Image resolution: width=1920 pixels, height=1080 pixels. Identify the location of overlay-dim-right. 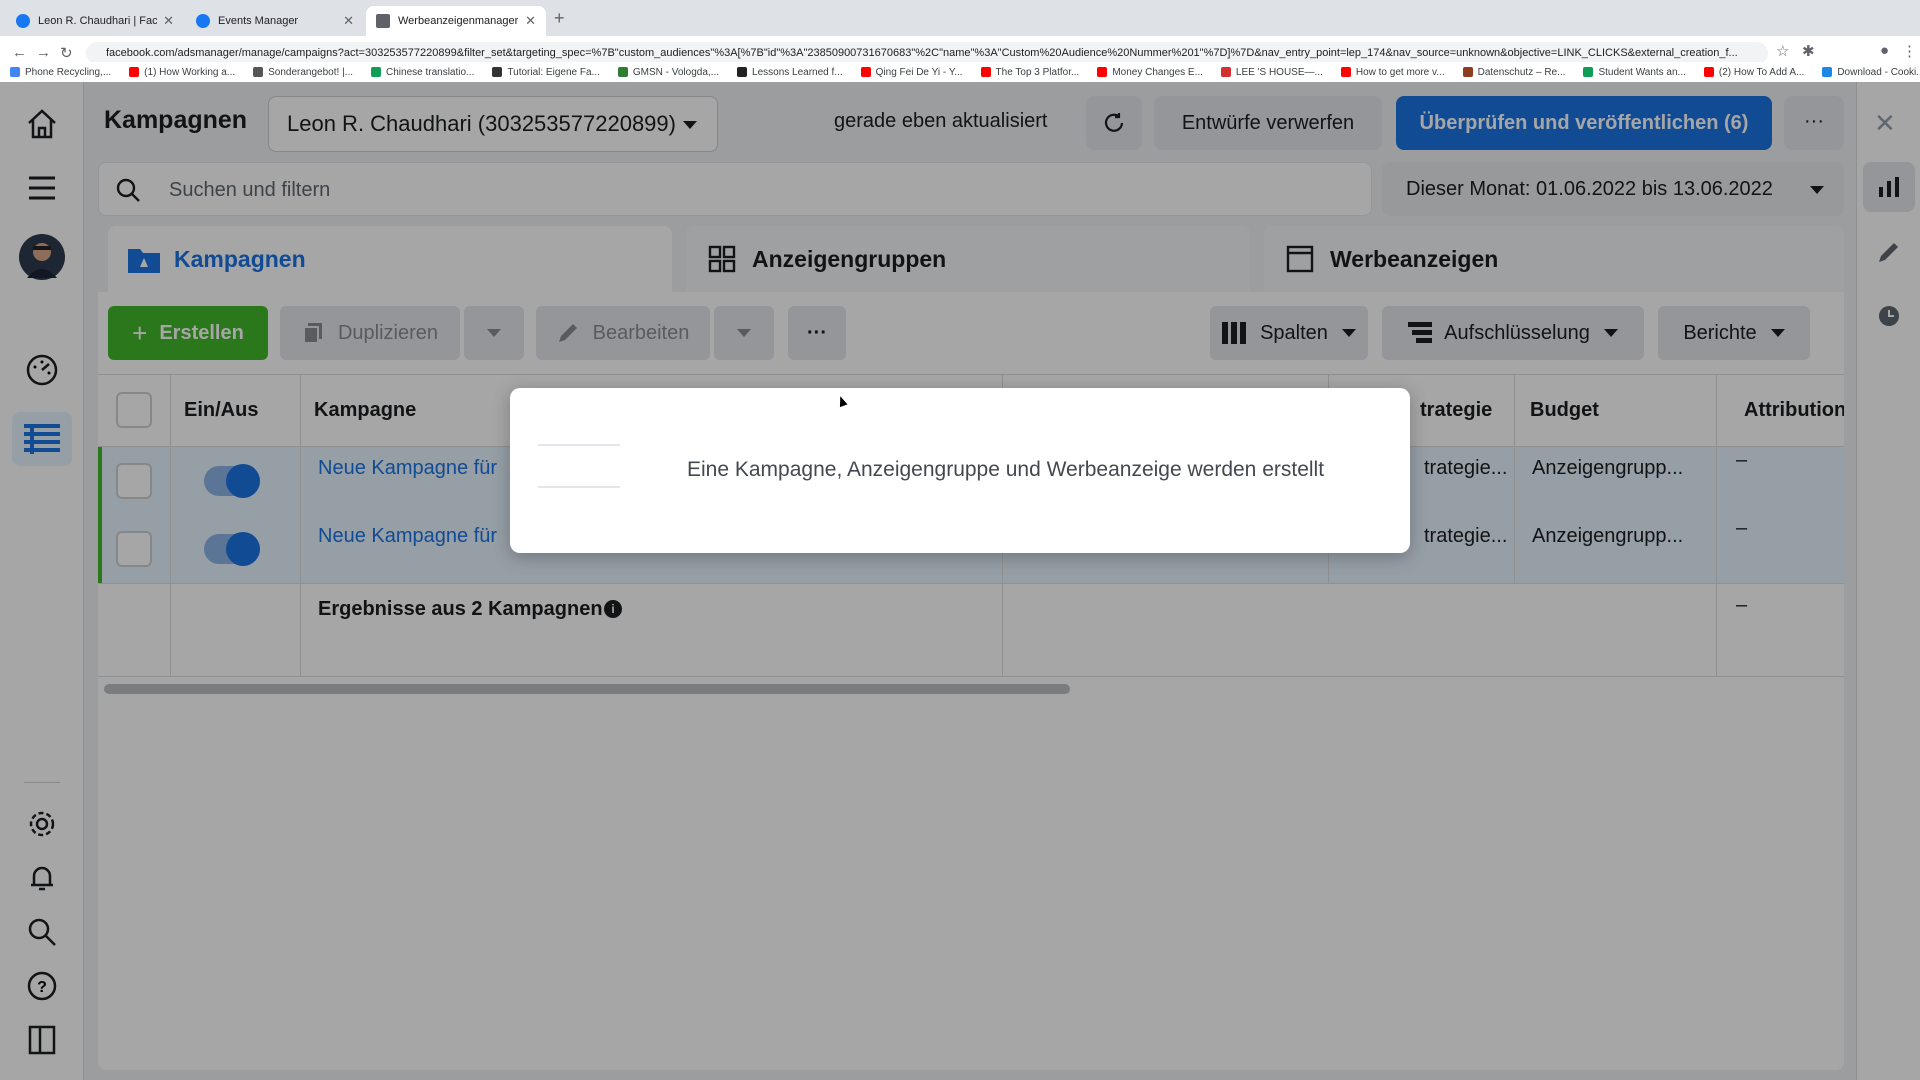
(1888, 581).